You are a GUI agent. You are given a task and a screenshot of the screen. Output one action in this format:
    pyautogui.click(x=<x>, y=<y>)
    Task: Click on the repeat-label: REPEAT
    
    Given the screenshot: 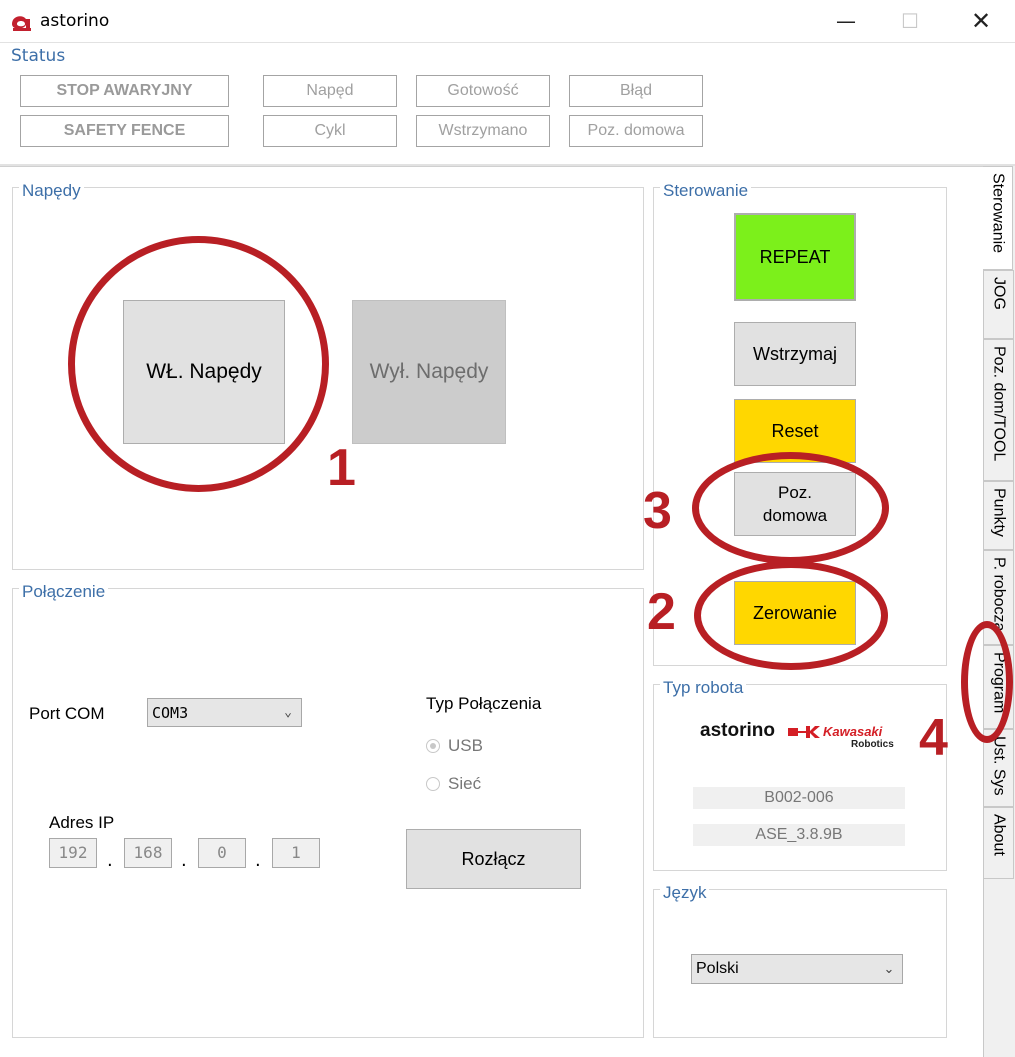 What is the action you would take?
    pyautogui.click(x=795, y=256)
    